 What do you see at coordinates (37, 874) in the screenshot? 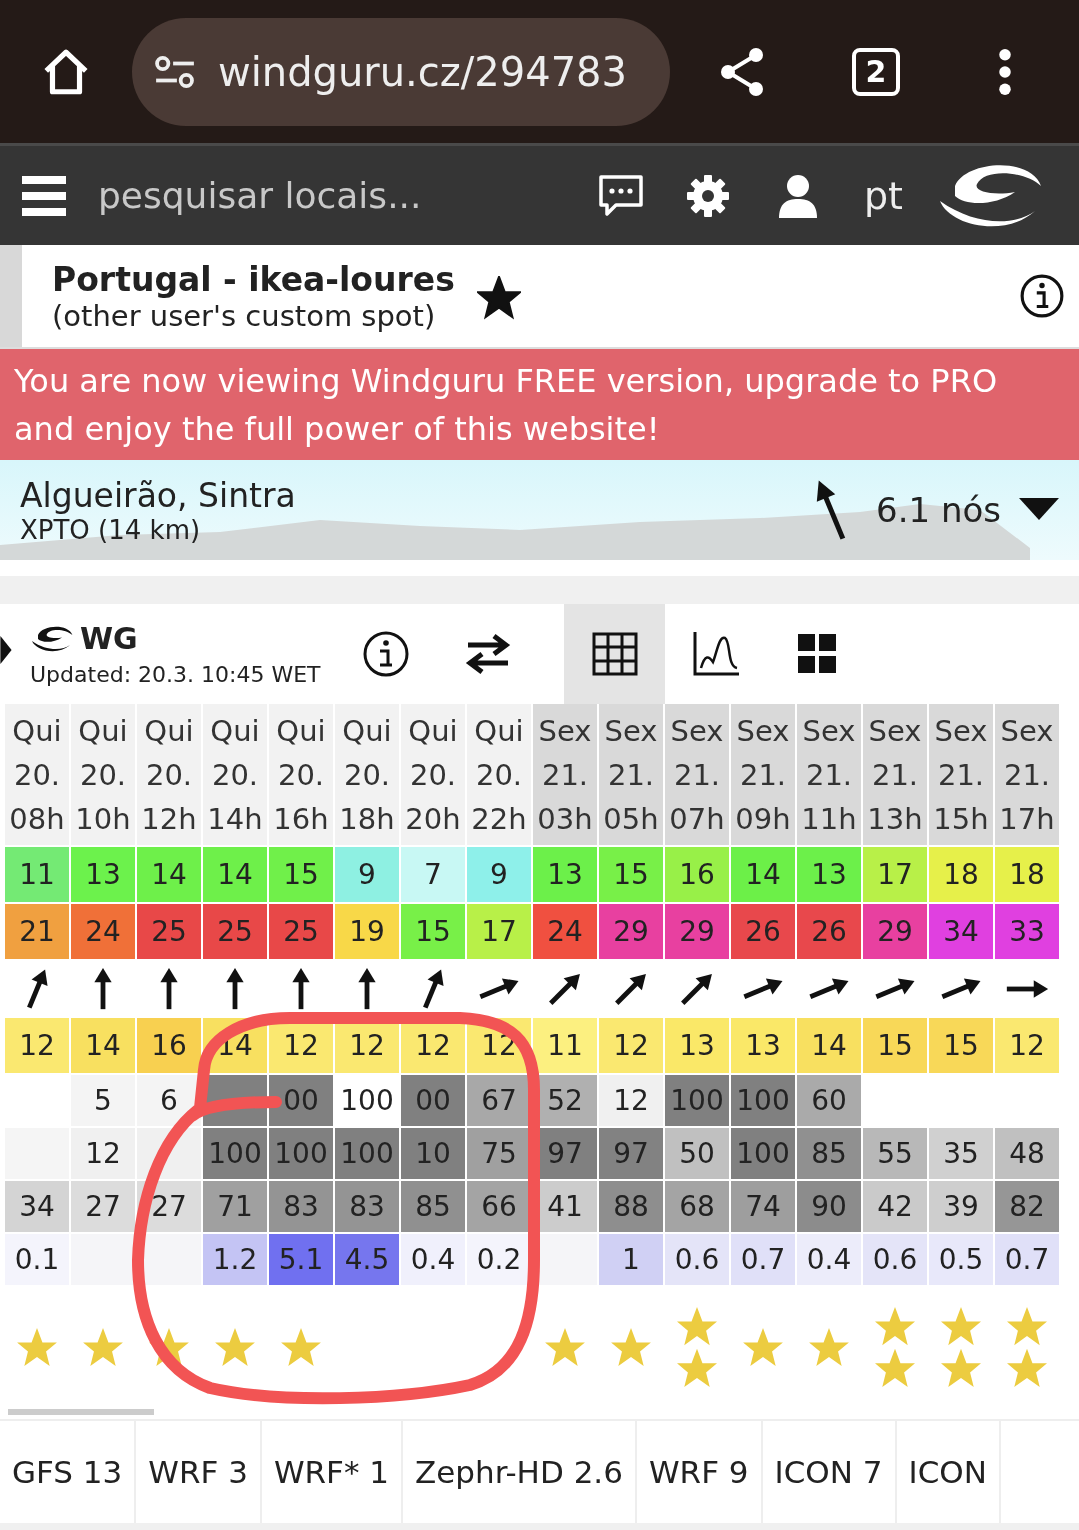
I see `wind-speed-cell: 11` at bounding box center [37, 874].